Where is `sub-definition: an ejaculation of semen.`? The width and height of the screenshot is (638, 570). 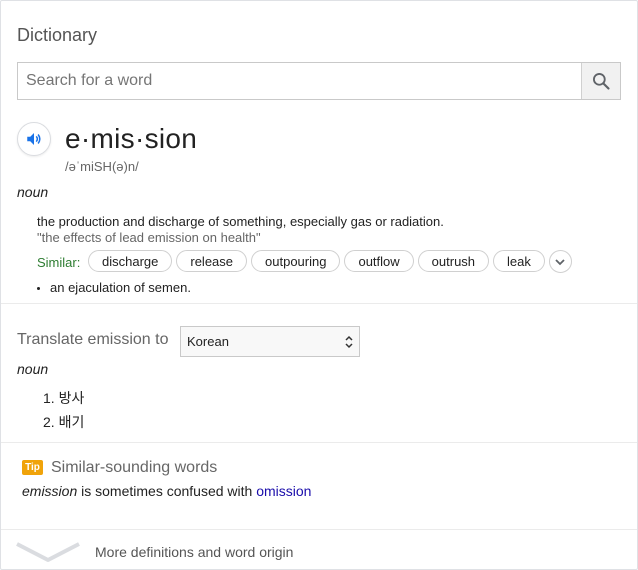
sub-definition: an ejaculation of semen. is located at coordinates (114, 287).